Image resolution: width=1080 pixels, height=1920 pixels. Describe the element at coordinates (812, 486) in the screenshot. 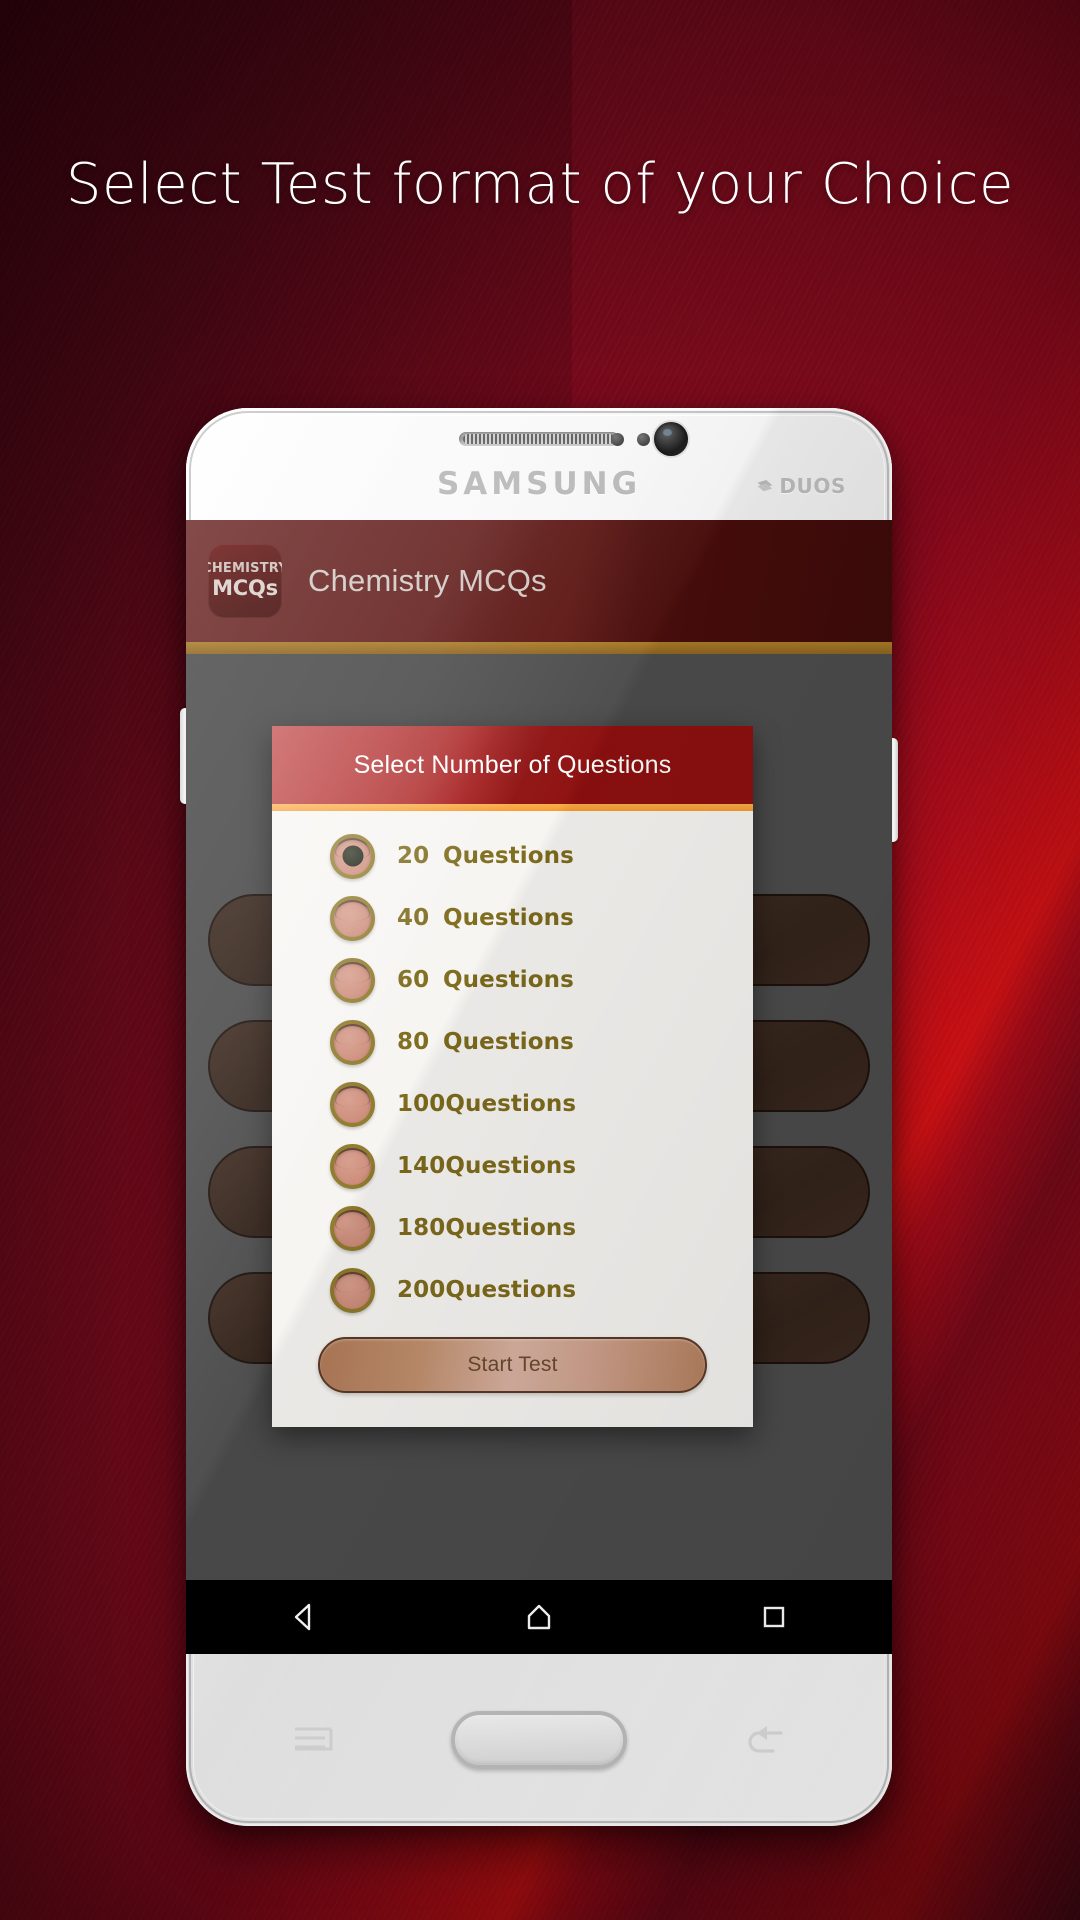

I see `duos-label: DUOS` at that location.